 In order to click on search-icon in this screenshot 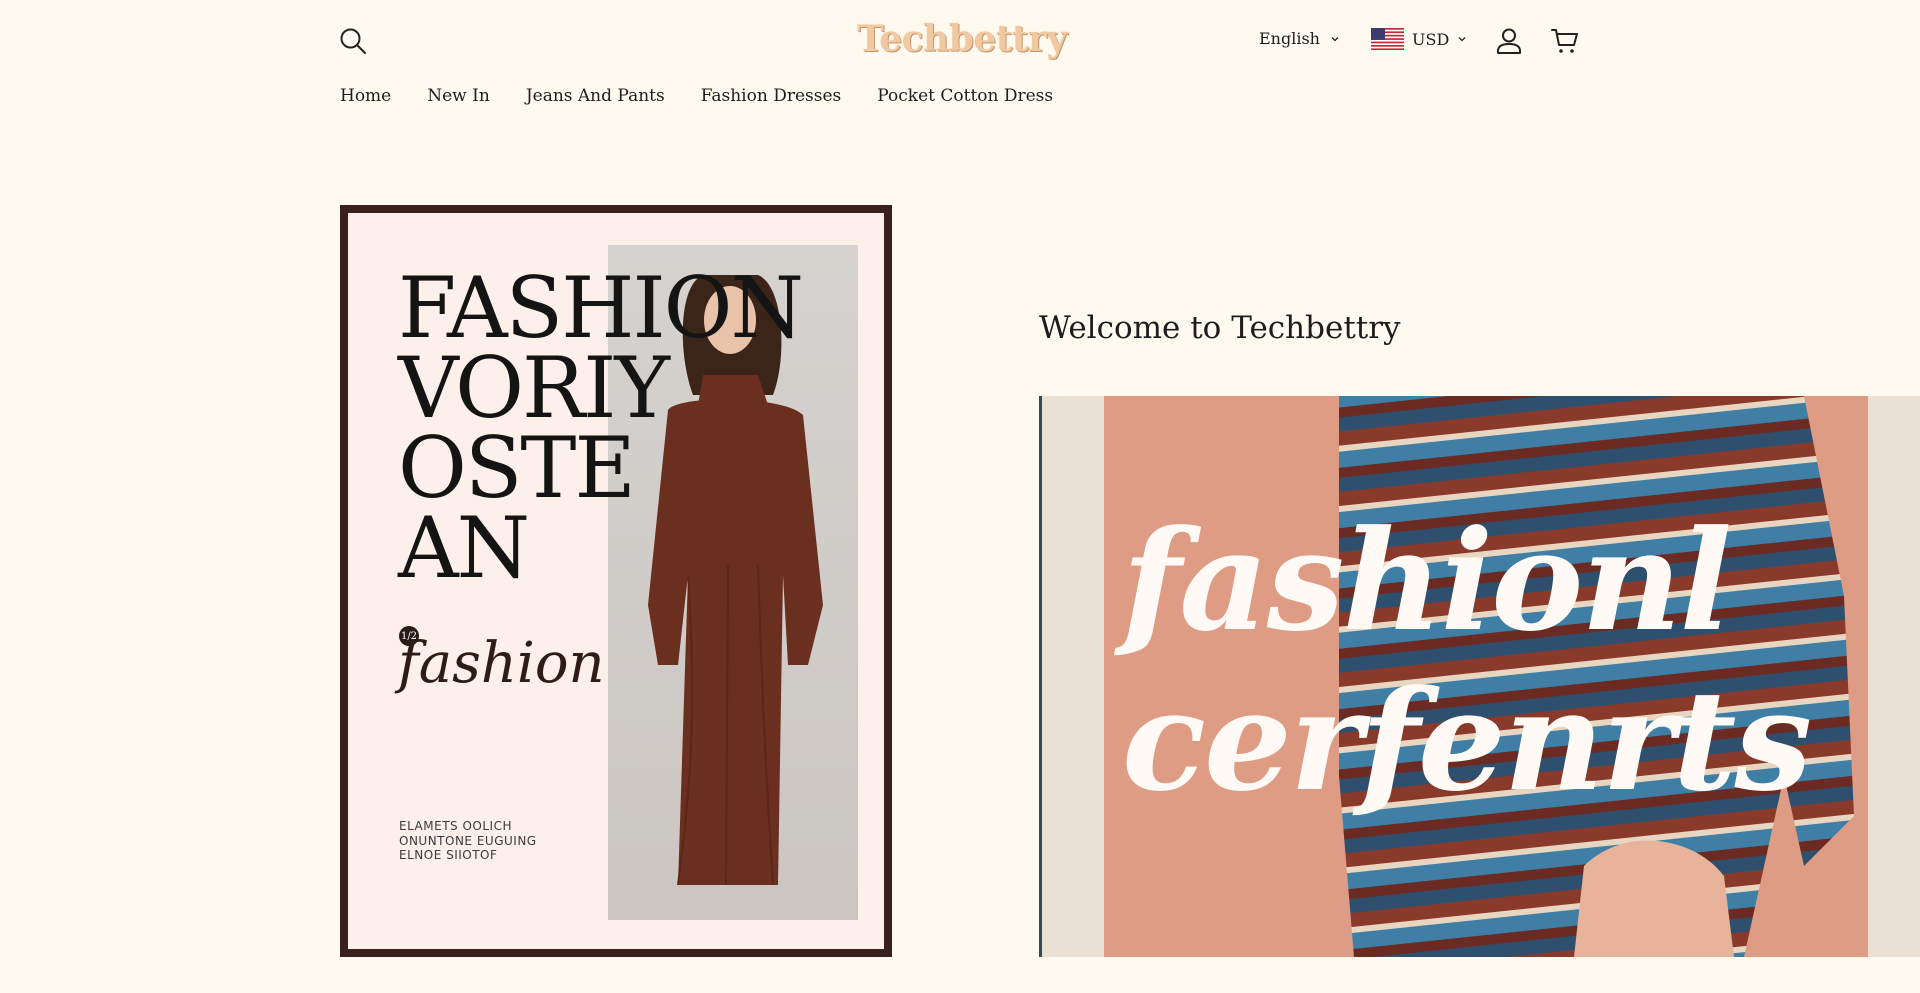, I will do `click(353, 41)`.